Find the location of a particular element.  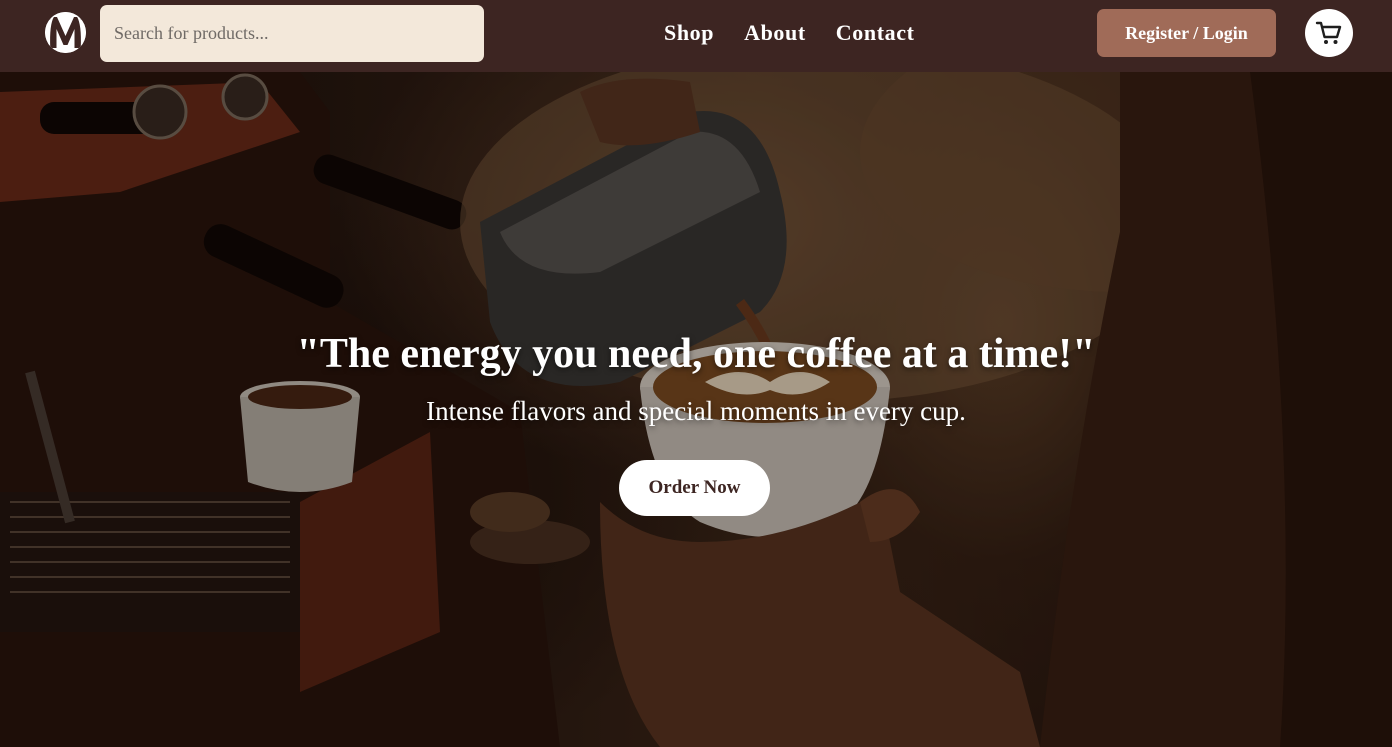

nav-link-about: About is located at coordinates (775, 33).